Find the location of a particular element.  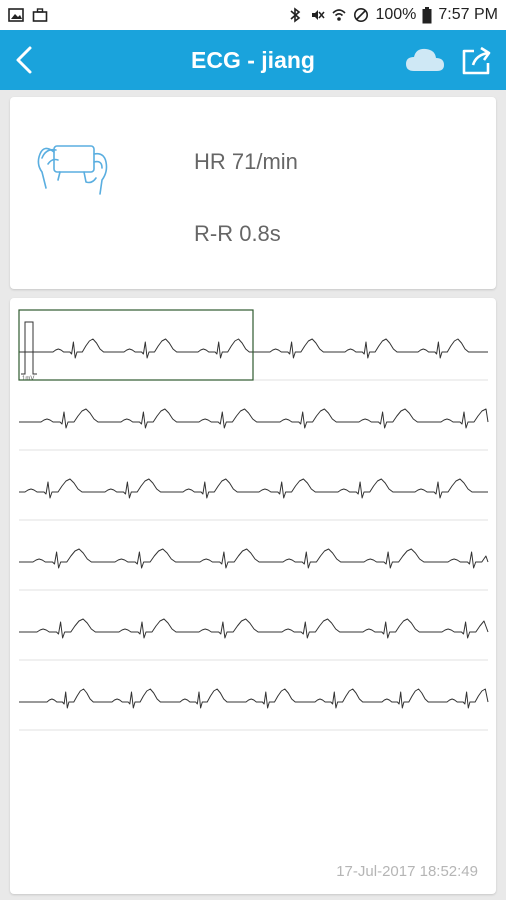

rr-interval-value: R-R 0.8s is located at coordinates (237, 233).